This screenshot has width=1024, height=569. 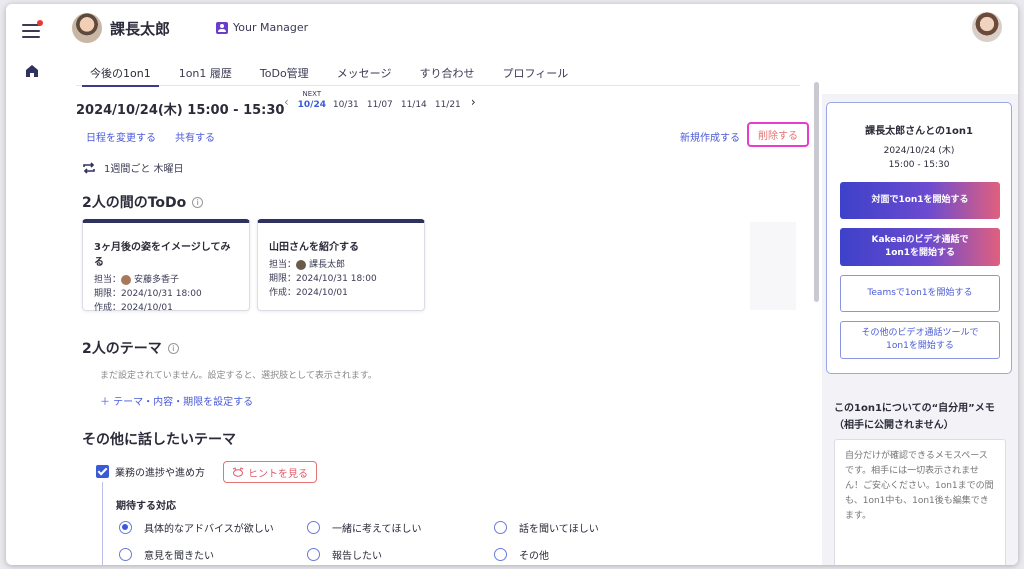 I want to click on reschedule-link: 日程を変更する, so click(x=121, y=136).